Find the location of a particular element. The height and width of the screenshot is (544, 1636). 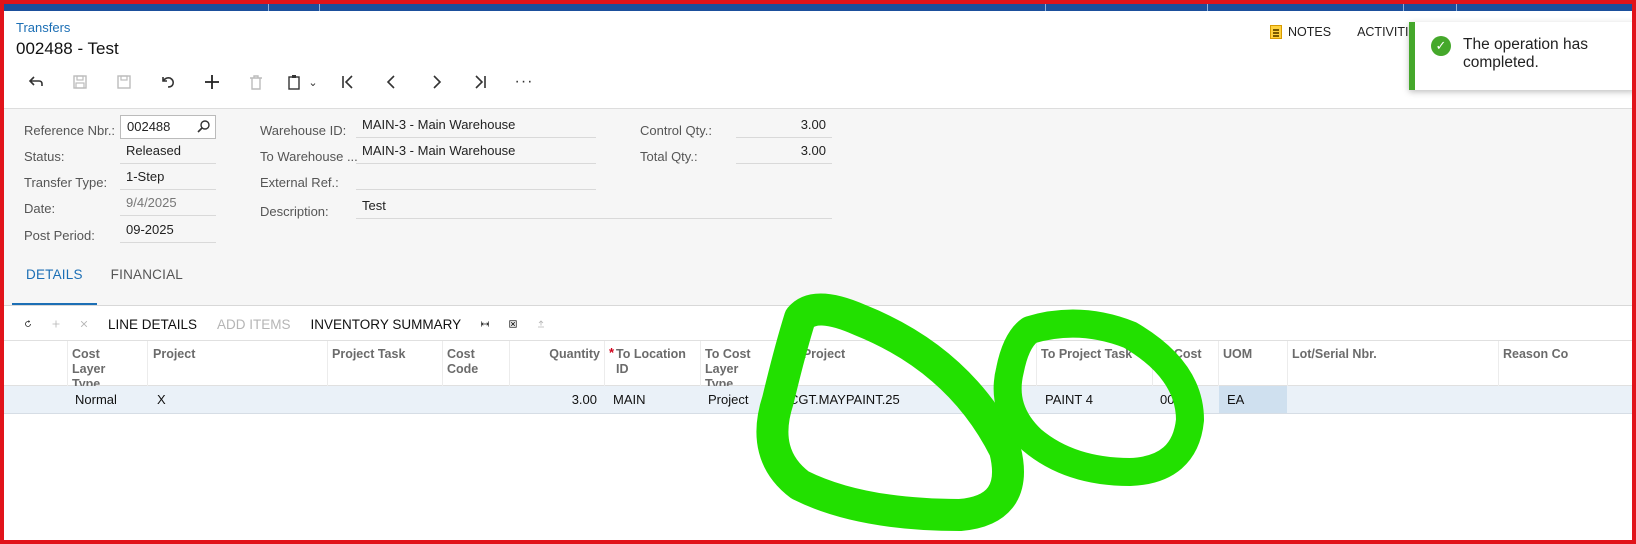

upload-button is located at coordinates (541, 324).